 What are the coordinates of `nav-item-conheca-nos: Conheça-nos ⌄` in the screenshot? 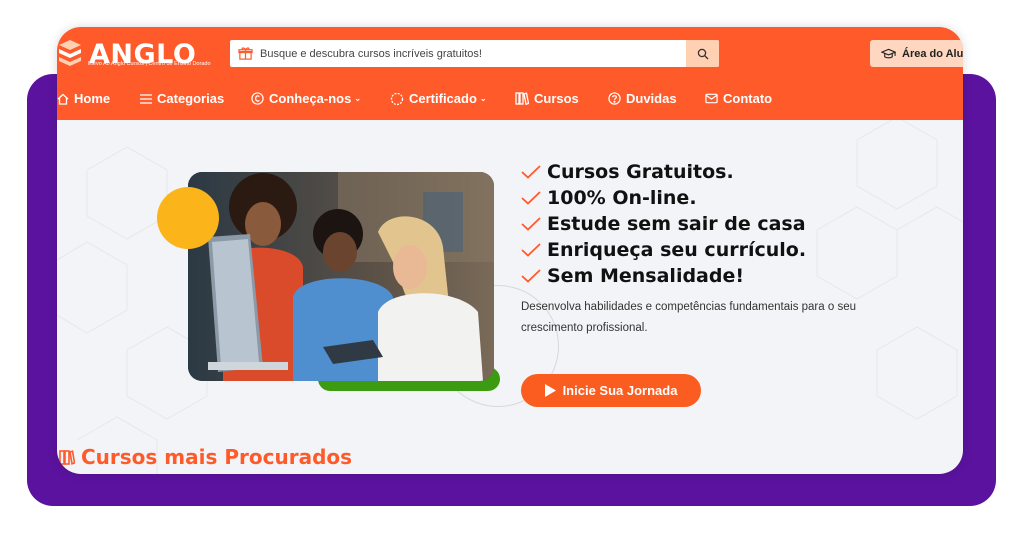 It's located at (306, 98).